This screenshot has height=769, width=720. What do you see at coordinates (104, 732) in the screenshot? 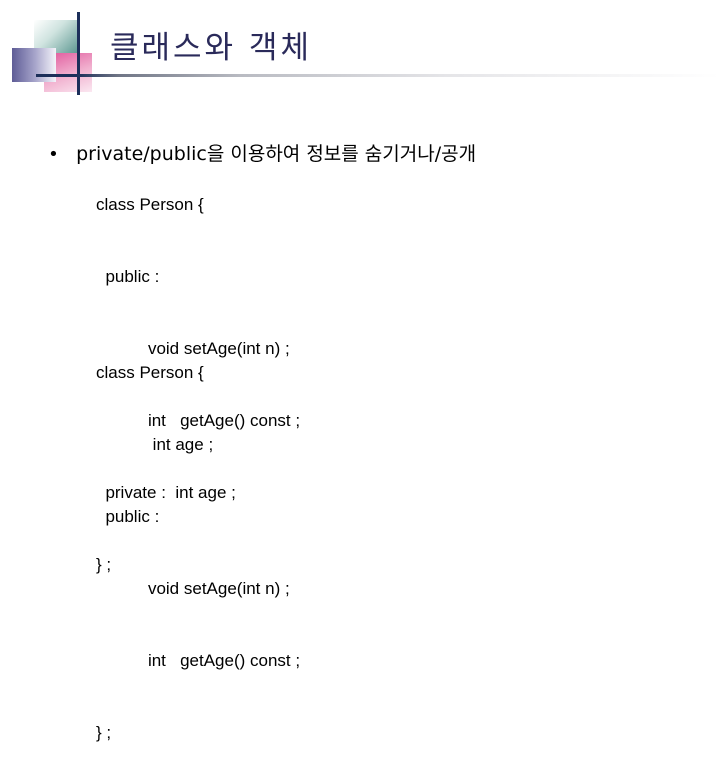
I see `code-line: } ;` at bounding box center [104, 732].